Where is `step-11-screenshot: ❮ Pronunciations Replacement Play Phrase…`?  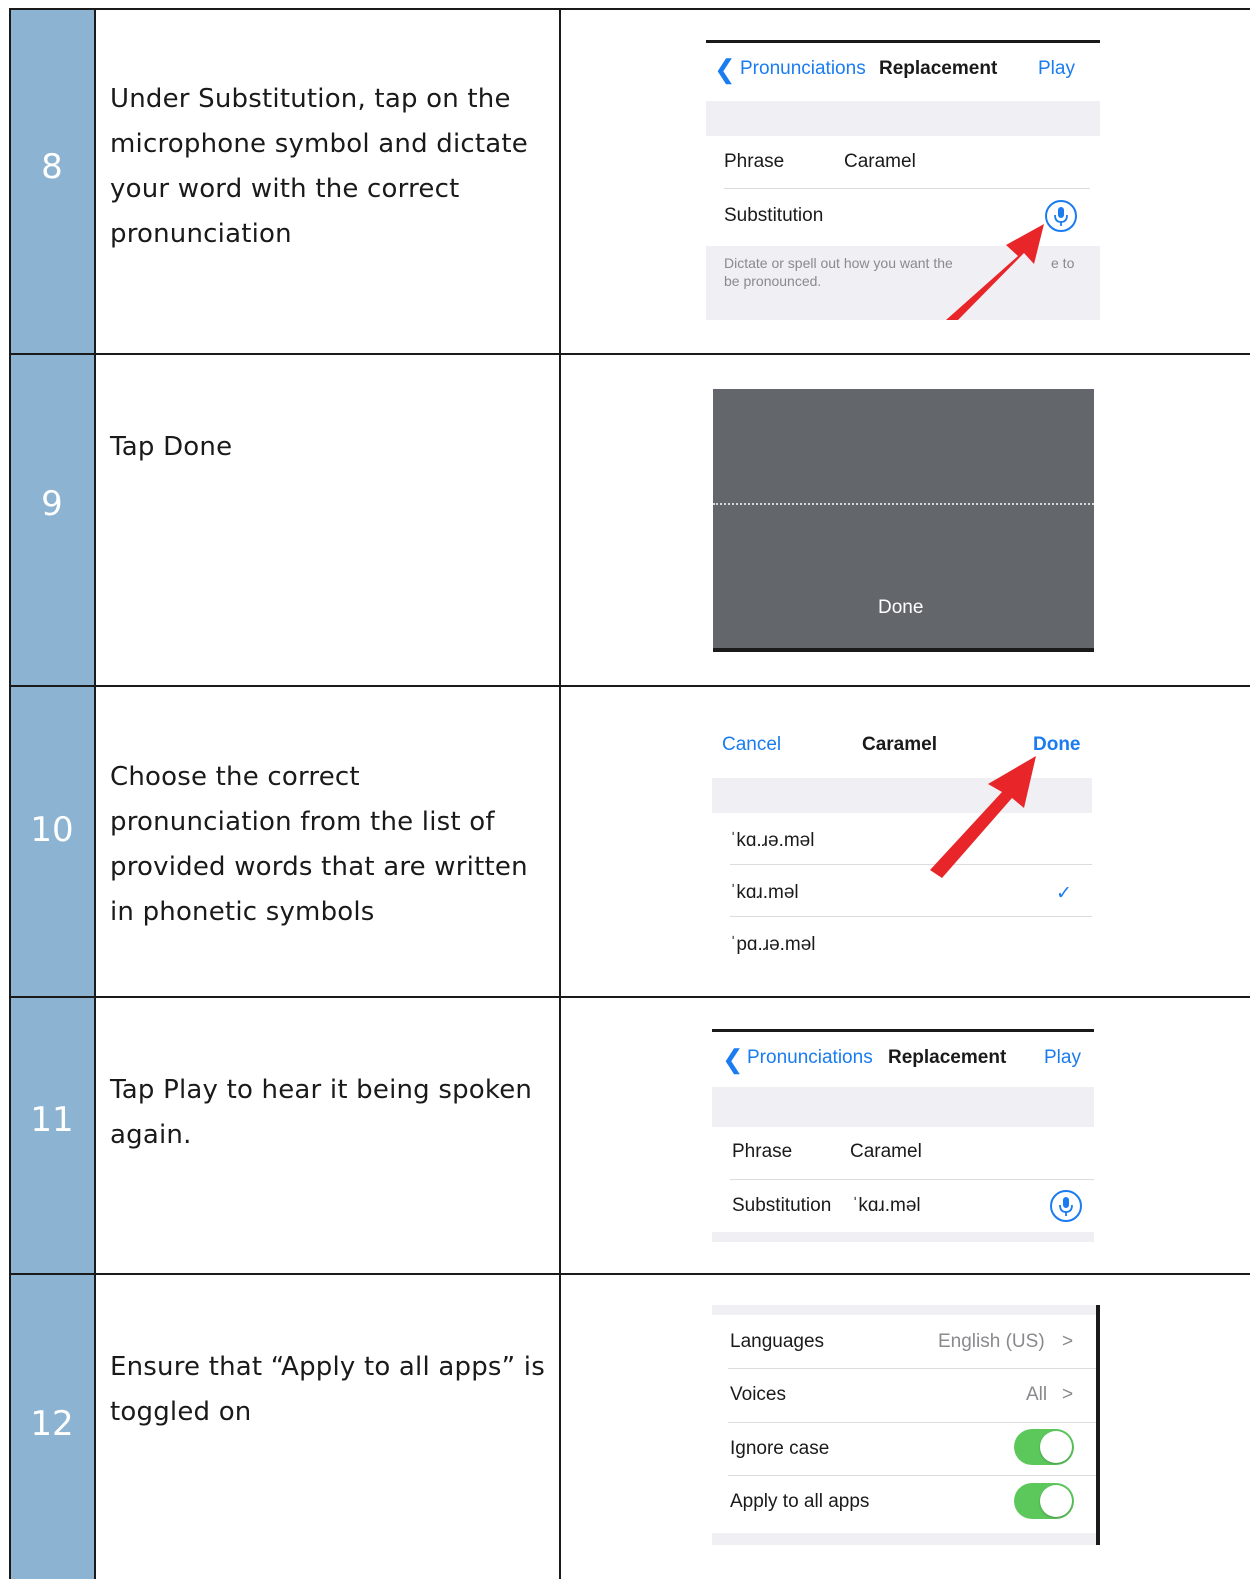 step-11-screenshot: ❮ Pronunciations Replacement Play Phrase… is located at coordinates (903, 1135).